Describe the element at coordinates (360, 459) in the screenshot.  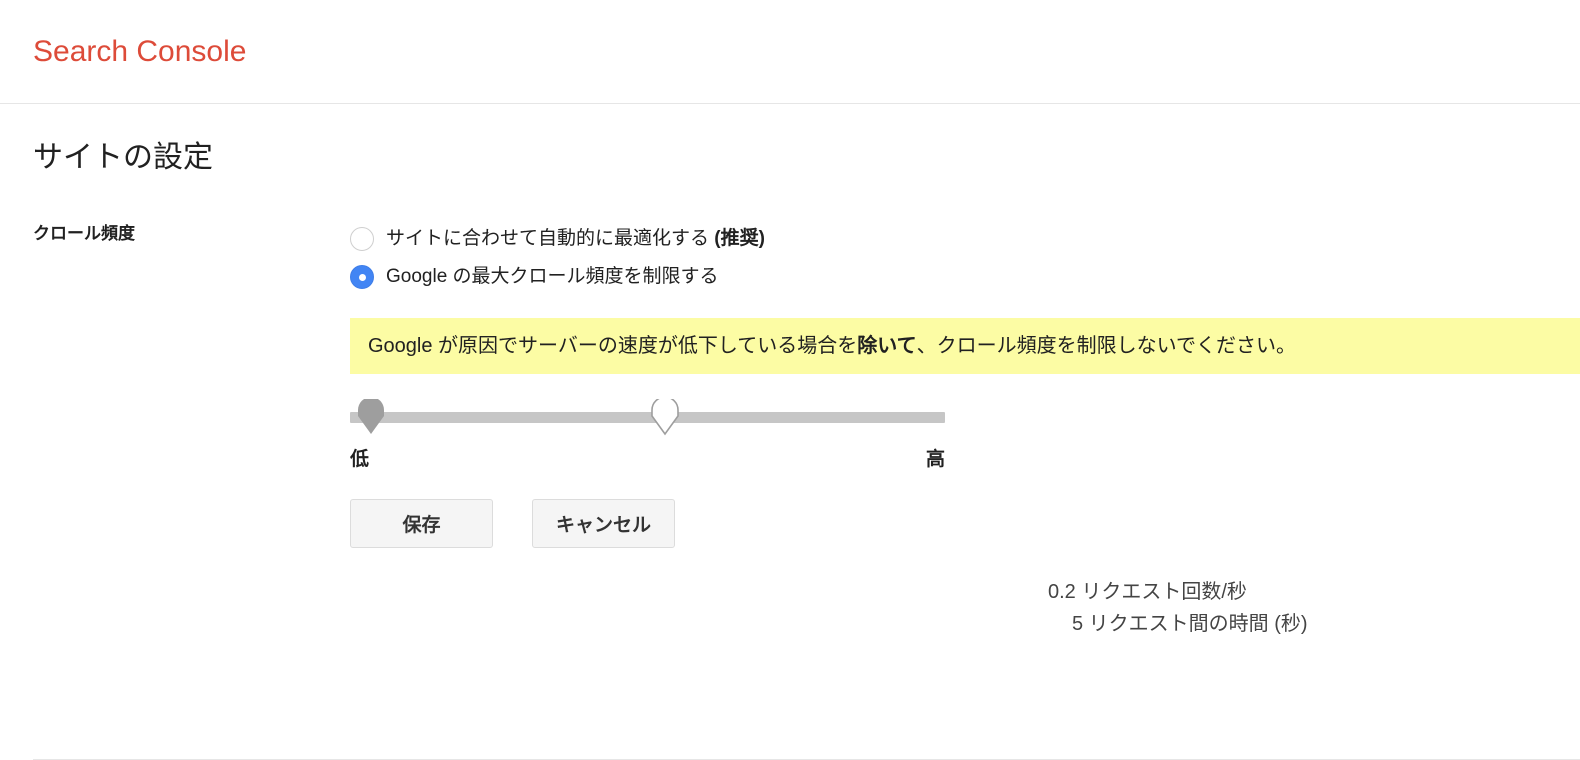
I see `slider-low-label: 低` at that location.